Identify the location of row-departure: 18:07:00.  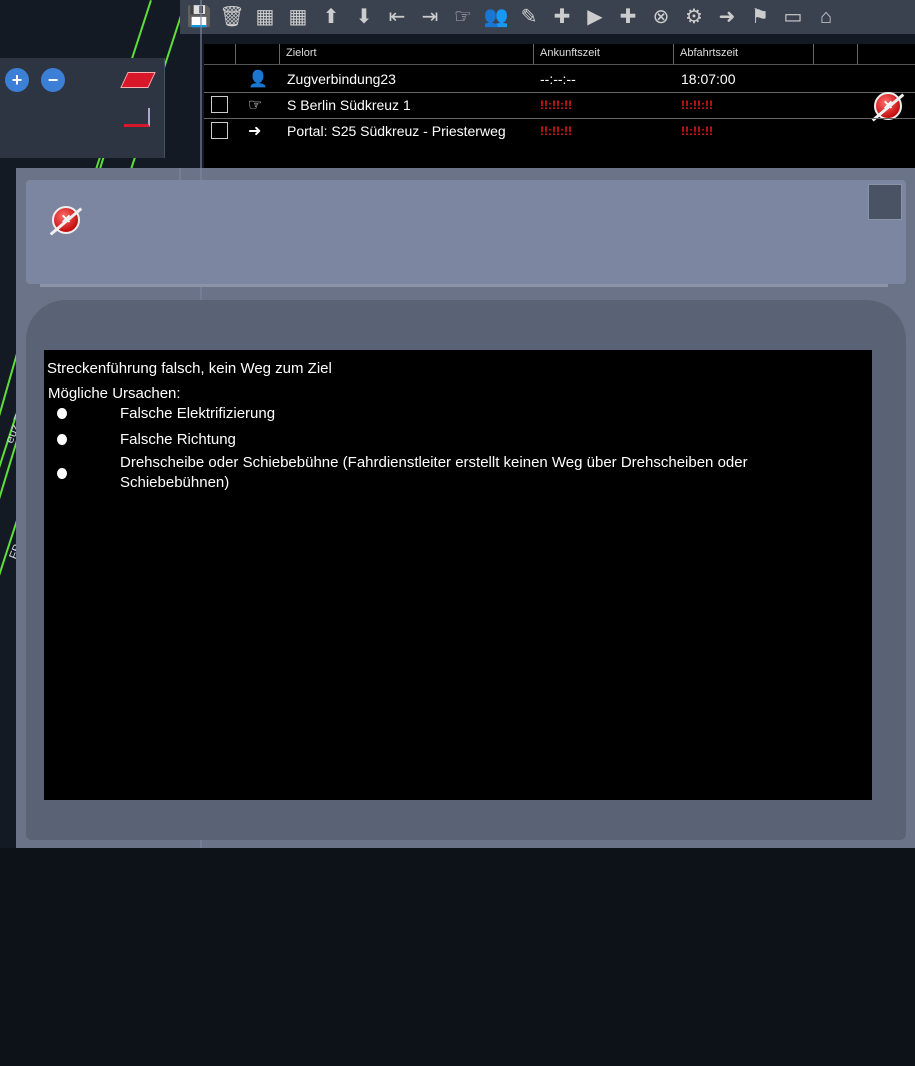
(708, 79).